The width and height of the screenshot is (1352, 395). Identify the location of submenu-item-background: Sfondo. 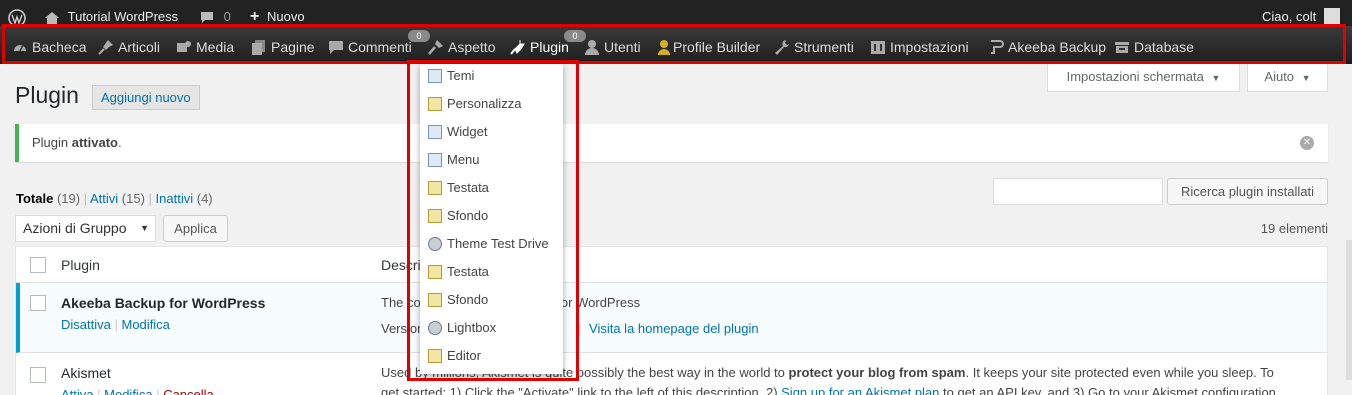
(458, 216).